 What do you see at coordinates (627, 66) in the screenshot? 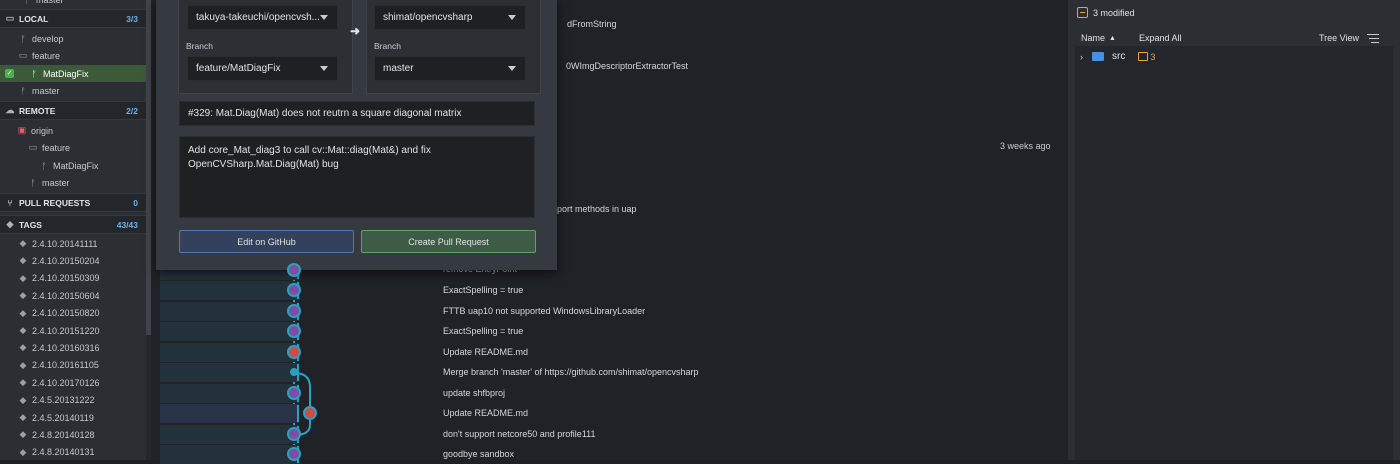
I see `commit-message-partial: 0WImgDescriptorExtractorTest` at bounding box center [627, 66].